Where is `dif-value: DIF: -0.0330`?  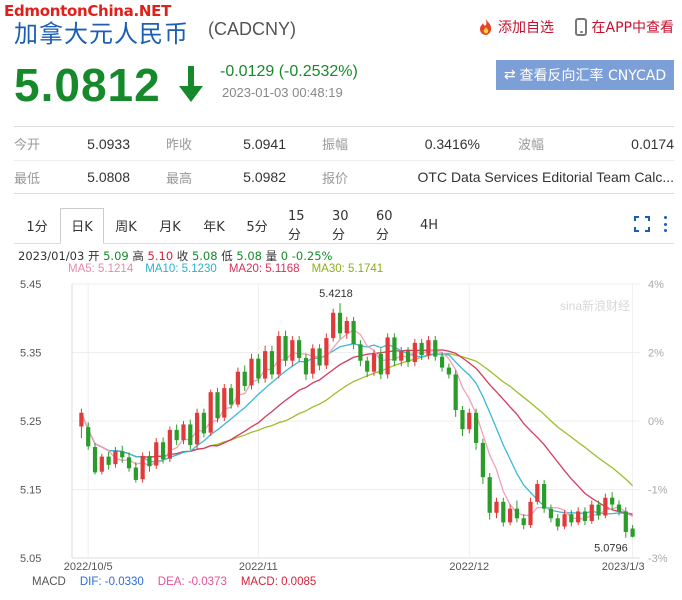
dif-value: DIF: -0.0330 is located at coordinates (111, 582).